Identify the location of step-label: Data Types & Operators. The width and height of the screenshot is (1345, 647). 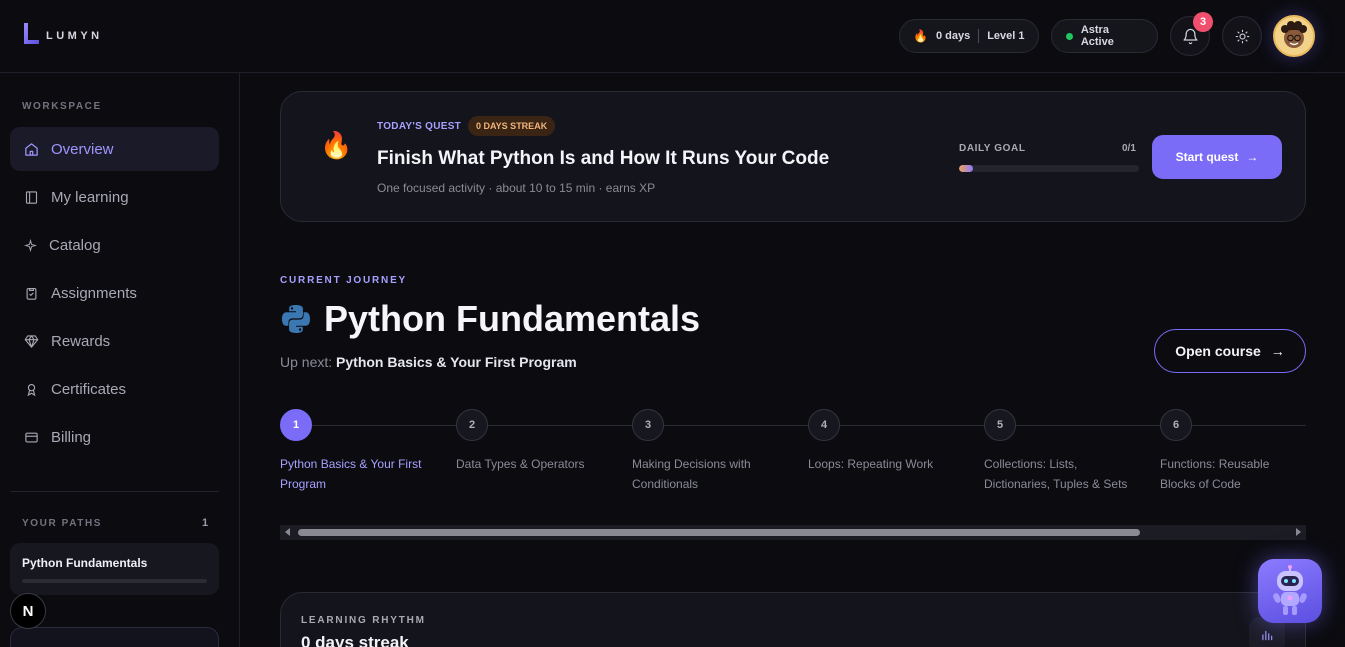
(520, 464).